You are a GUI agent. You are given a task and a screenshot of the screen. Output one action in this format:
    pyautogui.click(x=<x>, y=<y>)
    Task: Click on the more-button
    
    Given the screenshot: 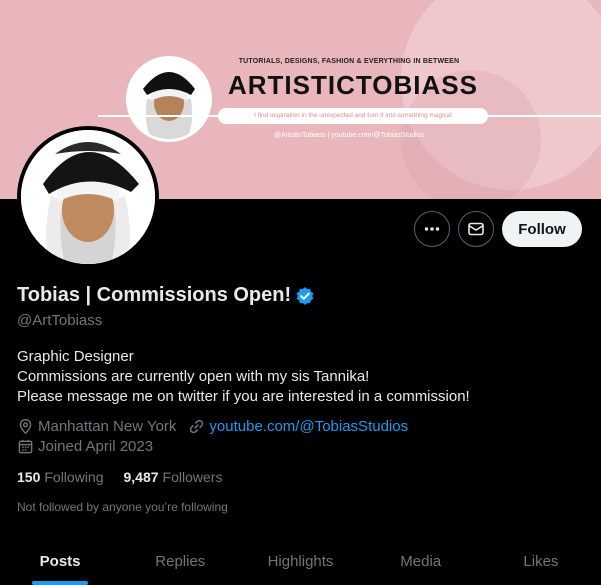 What is the action you would take?
    pyautogui.click(x=432, y=229)
    